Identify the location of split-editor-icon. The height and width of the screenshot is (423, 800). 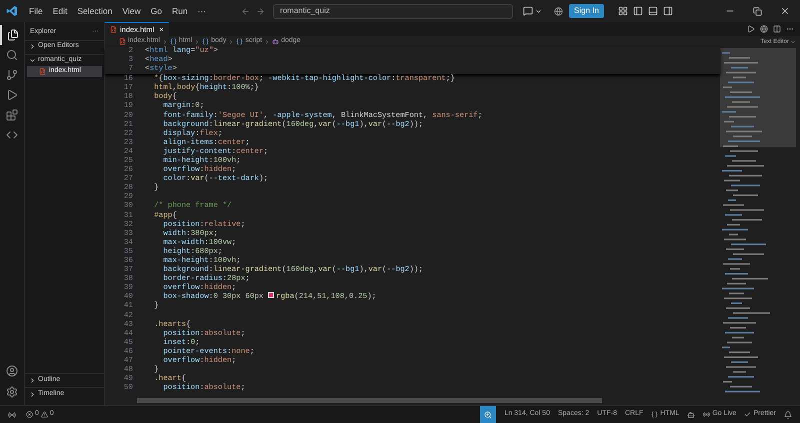
(777, 29).